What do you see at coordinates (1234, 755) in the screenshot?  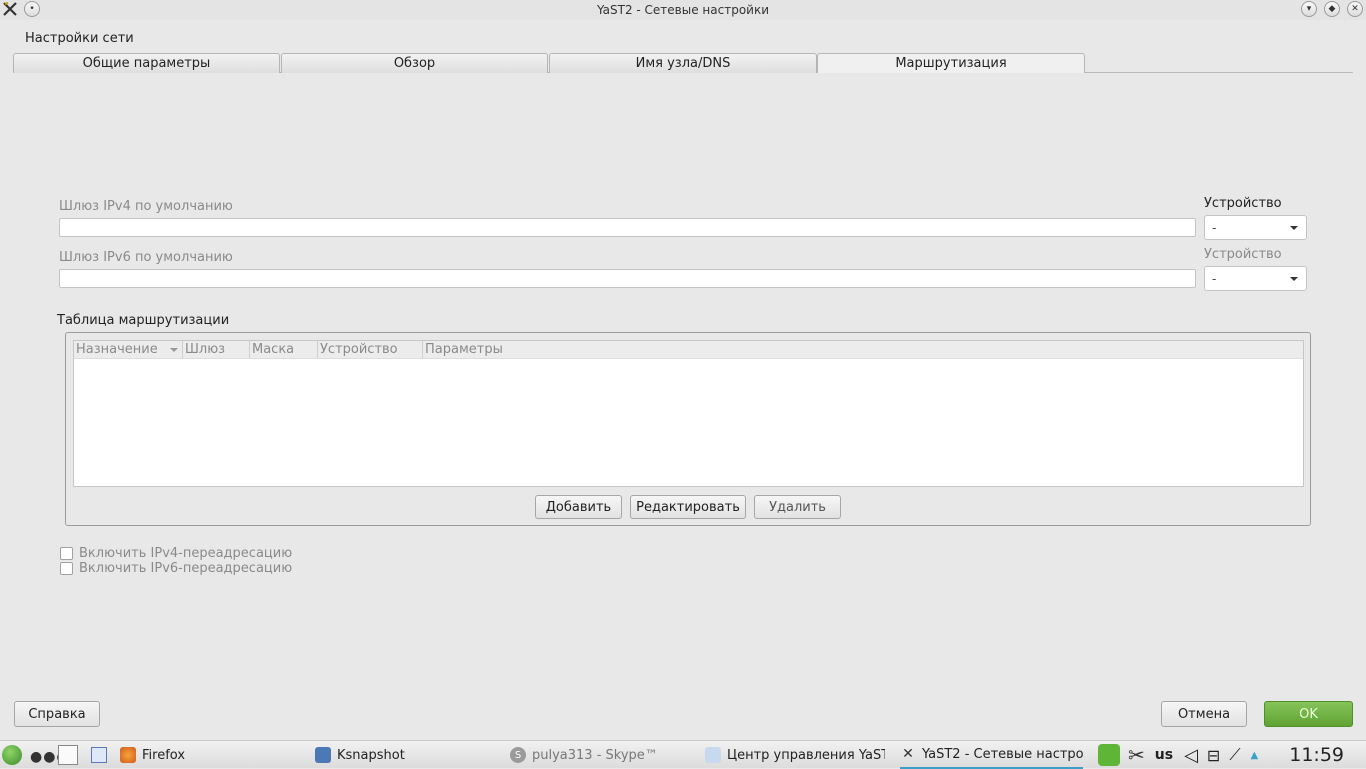 I see `power-plug-icon: ⟋` at bounding box center [1234, 755].